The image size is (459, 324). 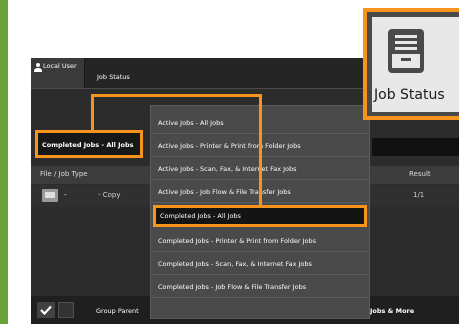 What do you see at coordinates (60, 66) in the screenshot?
I see `user-label: Local User` at bounding box center [60, 66].